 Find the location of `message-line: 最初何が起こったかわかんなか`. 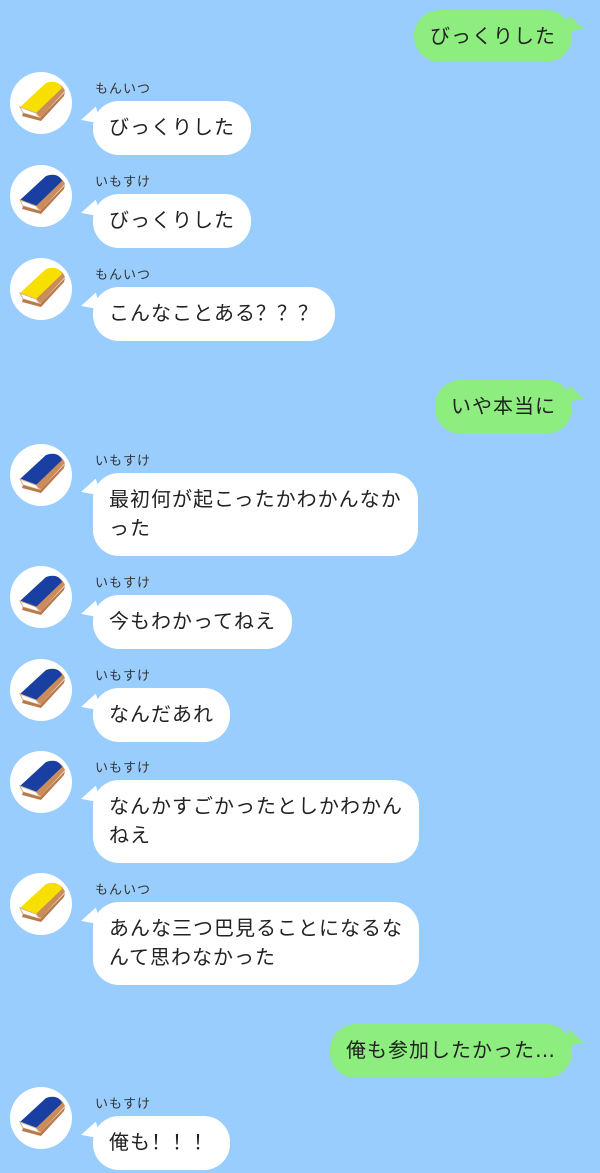

message-line: 最初何が起こったかわかんなか is located at coordinates (255, 499).